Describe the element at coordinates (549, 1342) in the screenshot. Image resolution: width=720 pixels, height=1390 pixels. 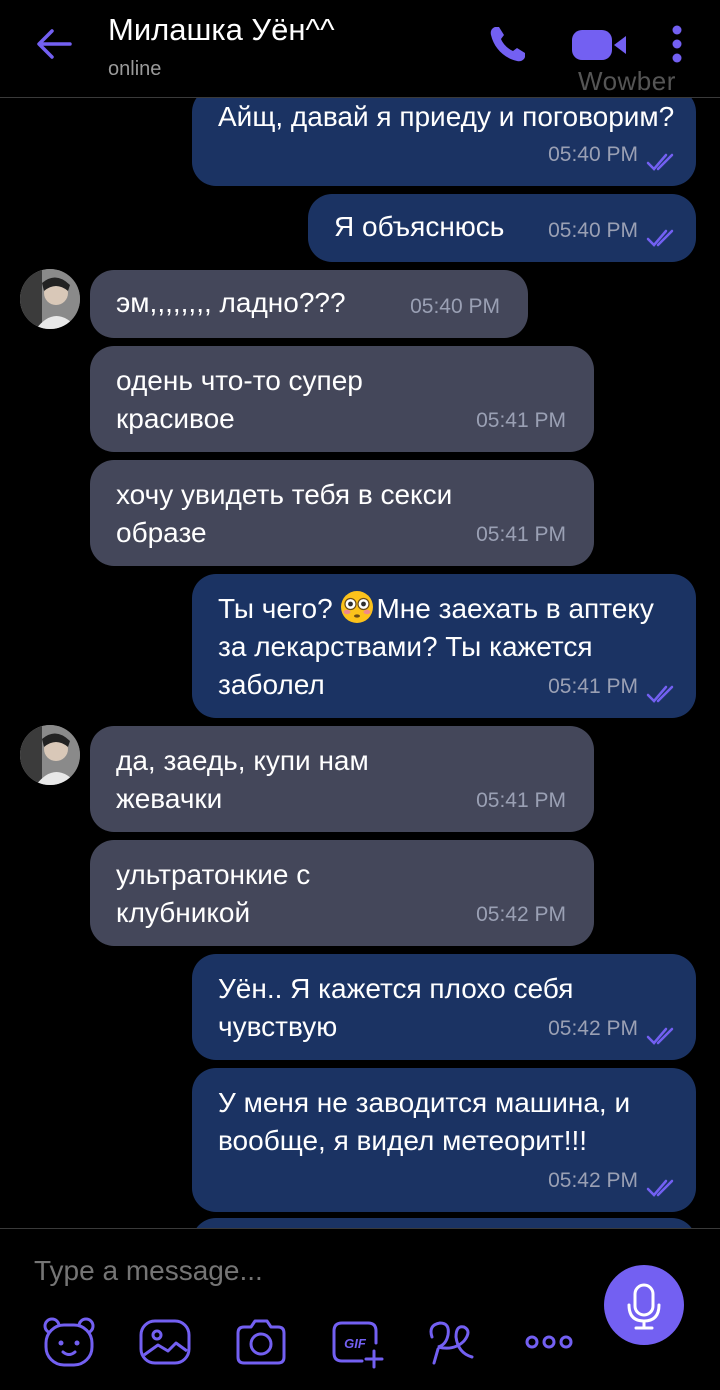
I see `more-attachments-icon` at that location.